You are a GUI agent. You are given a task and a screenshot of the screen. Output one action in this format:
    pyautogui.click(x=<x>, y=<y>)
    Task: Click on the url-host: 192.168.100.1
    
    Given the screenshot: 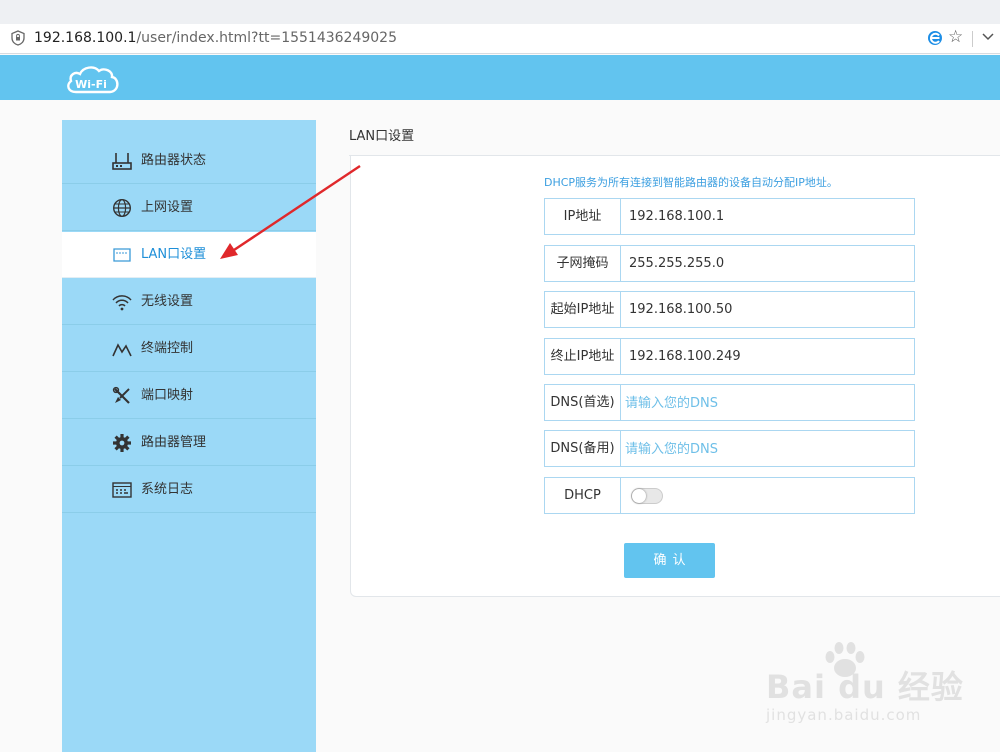 What is the action you would take?
    pyautogui.click(x=85, y=38)
    